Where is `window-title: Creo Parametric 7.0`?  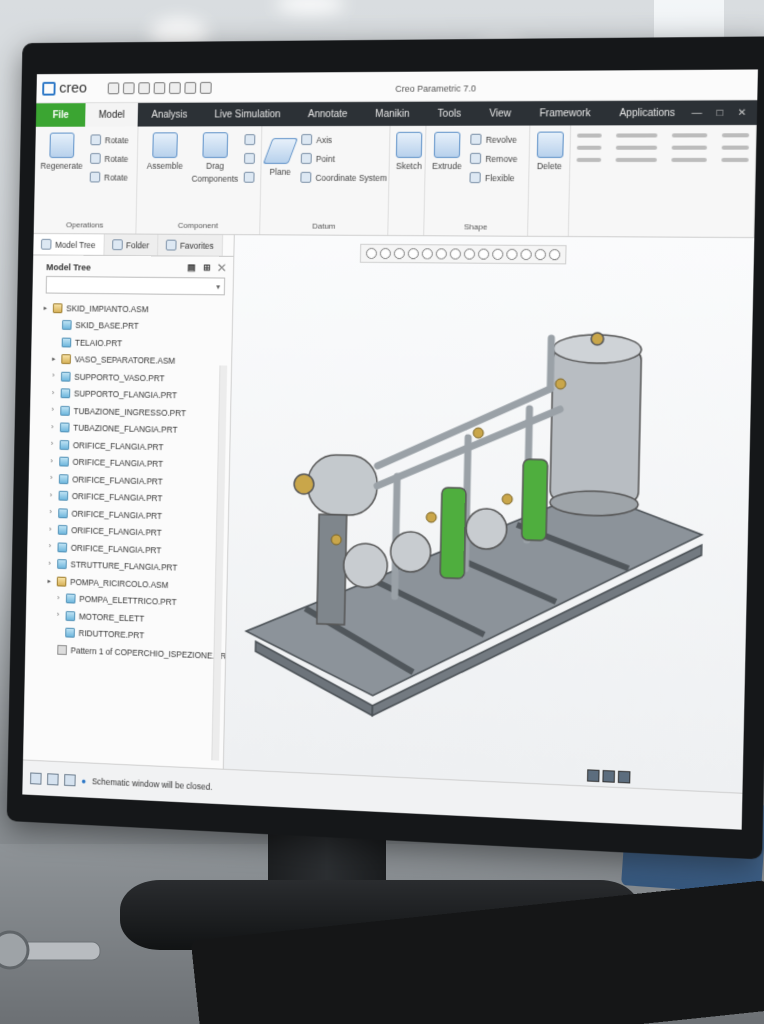 window-title: Creo Parametric 7.0 is located at coordinates (436, 88).